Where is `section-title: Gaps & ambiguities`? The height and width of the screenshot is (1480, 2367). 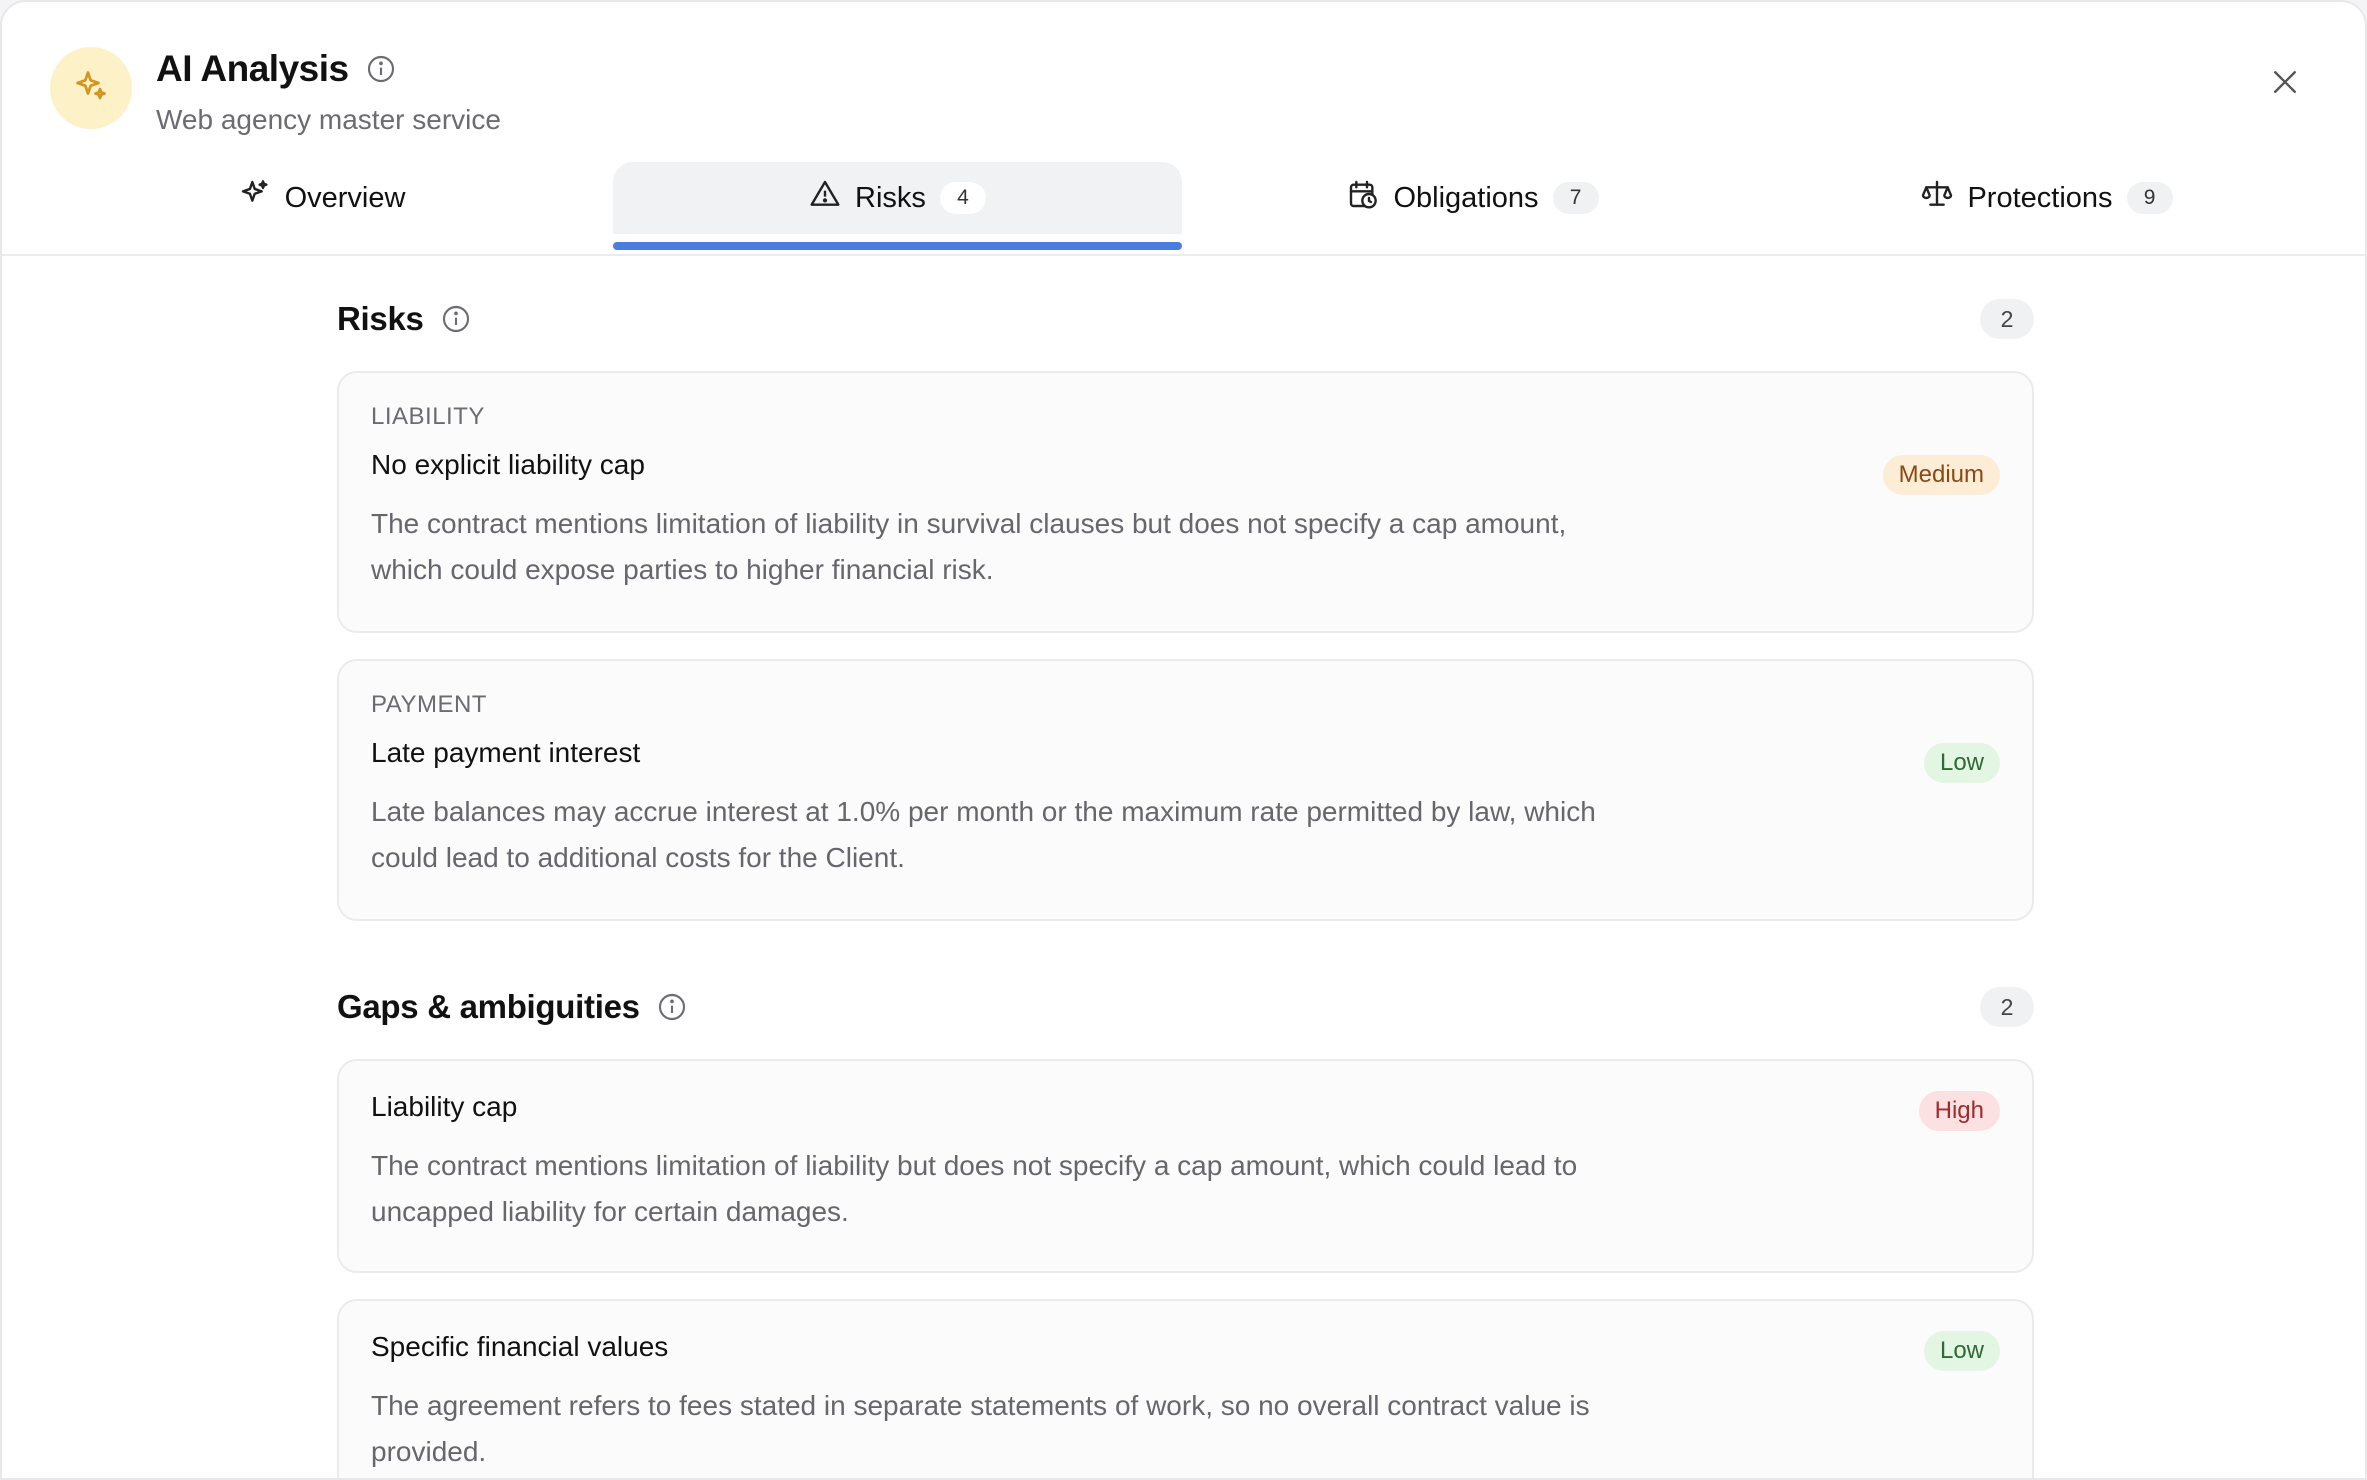
section-title: Gaps & ambiguities is located at coordinates (488, 1006).